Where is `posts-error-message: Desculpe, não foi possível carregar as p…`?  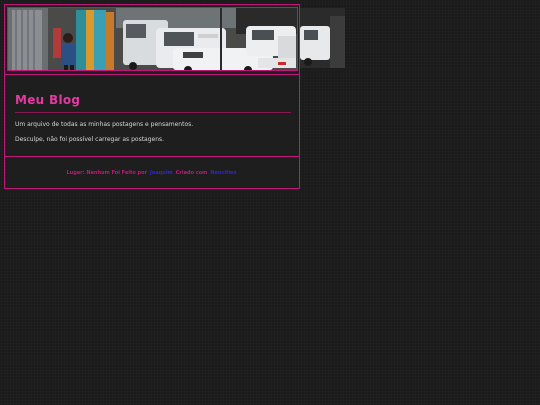 posts-error-message: Desculpe, não foi possível carregar as p… is located at coordinates (90, 139).